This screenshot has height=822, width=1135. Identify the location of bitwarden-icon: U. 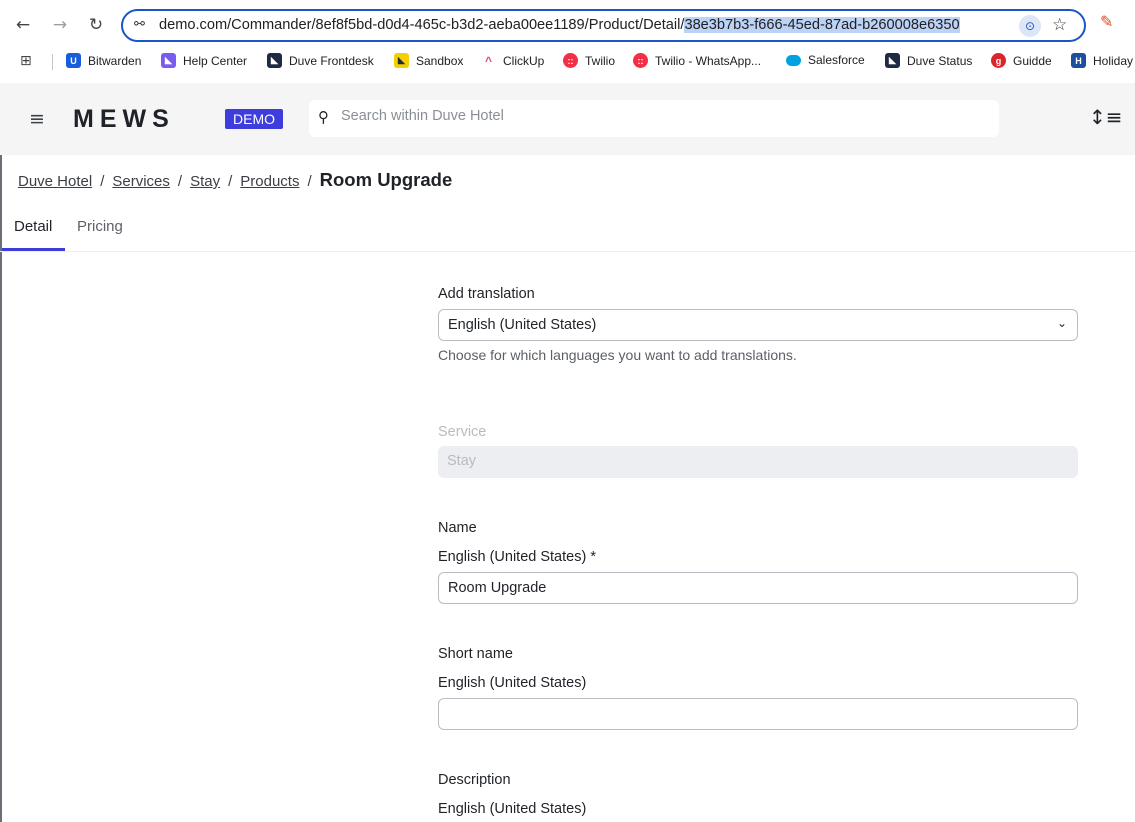
(73, 60).